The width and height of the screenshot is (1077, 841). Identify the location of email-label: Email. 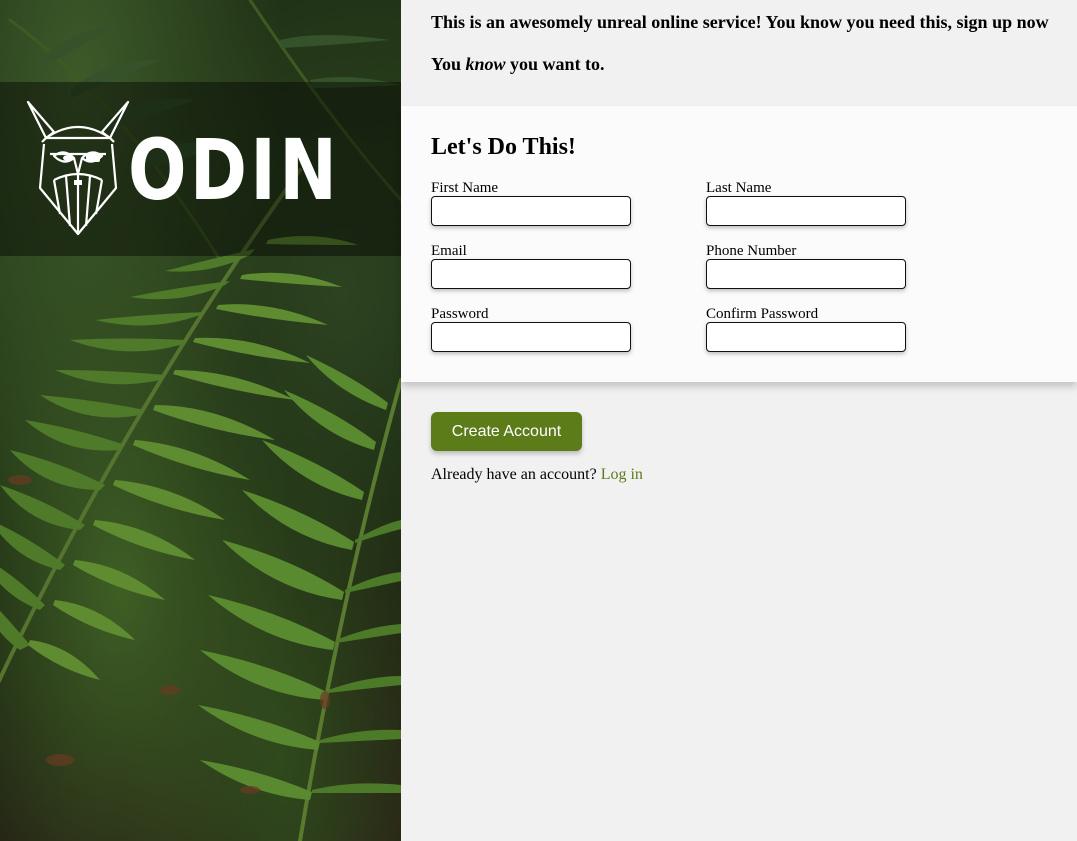
(449, 251).